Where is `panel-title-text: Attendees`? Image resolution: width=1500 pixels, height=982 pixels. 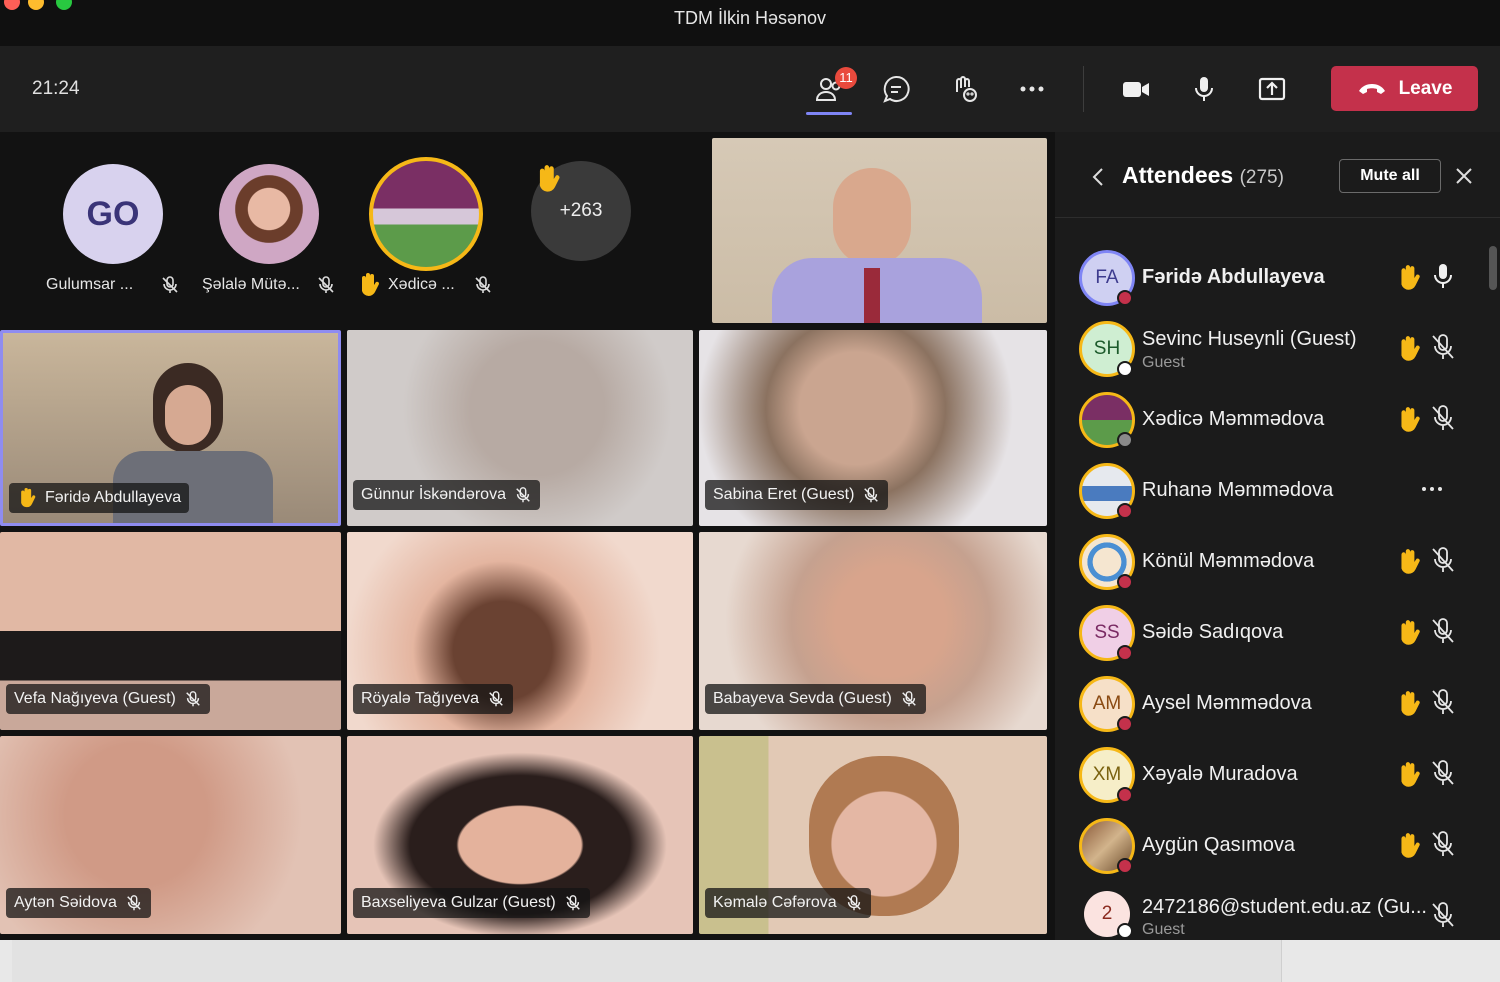
panel-title-text: Attendees is located at coordinates (1178, 175).